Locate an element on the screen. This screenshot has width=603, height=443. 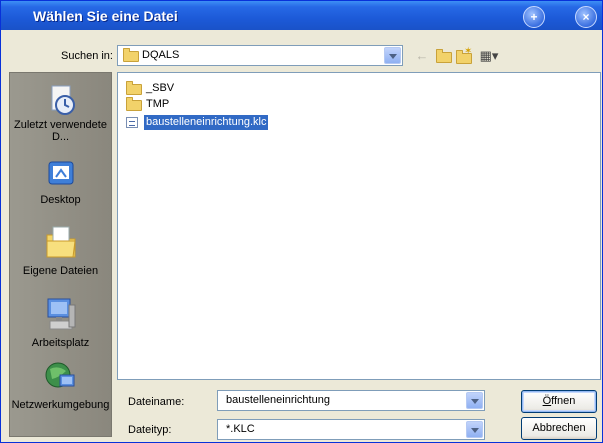
filetype-label: Dateityp: is located at coordinates (150, 430).